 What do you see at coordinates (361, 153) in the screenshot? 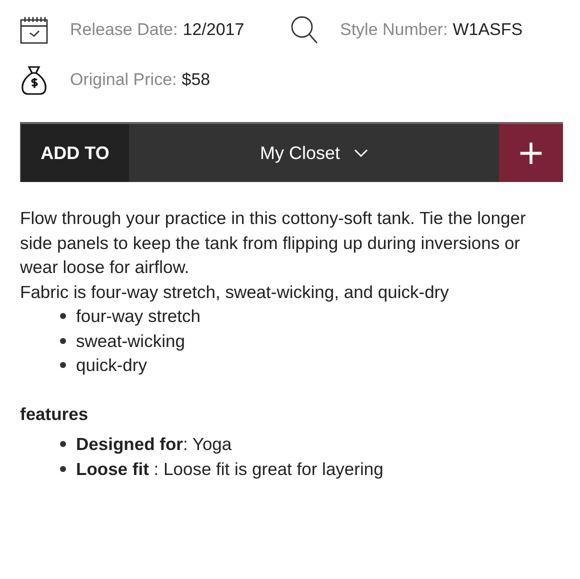
I see `chevron-down-icon` at bounding box center [361, 153].